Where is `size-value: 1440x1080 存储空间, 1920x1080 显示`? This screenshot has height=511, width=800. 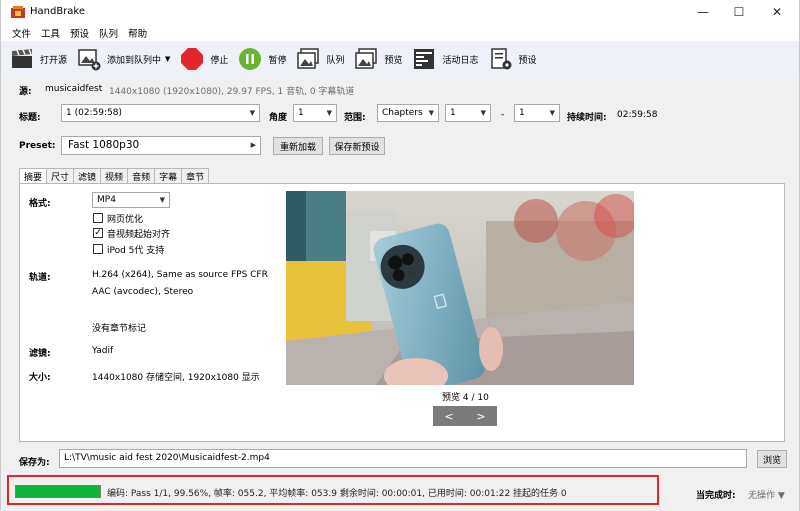 size-value: 1440x1080 存储空间, 1920x1080 显示 is located at coordinates (176, 378).